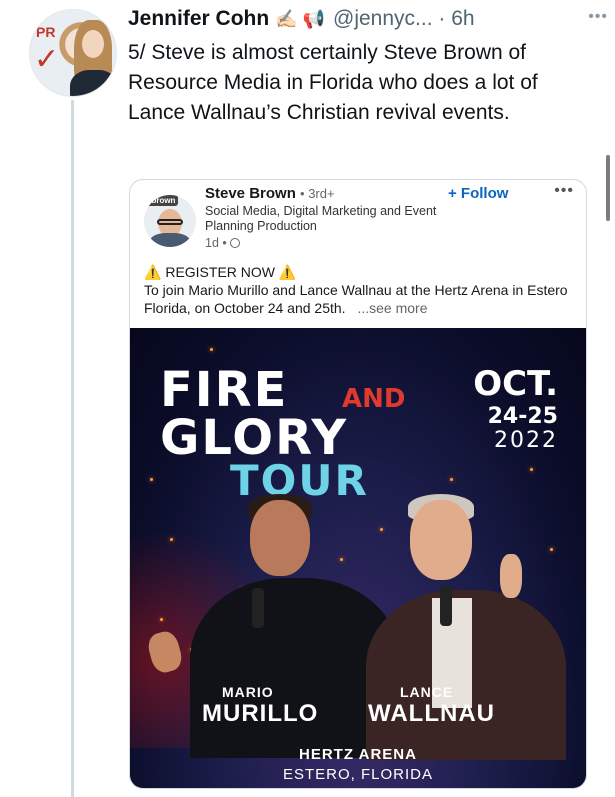  What do you see at coordinates (317, 193) in the screenshot?
I see `connection-degree: • 3rd+` at bounding box center [317, 193].